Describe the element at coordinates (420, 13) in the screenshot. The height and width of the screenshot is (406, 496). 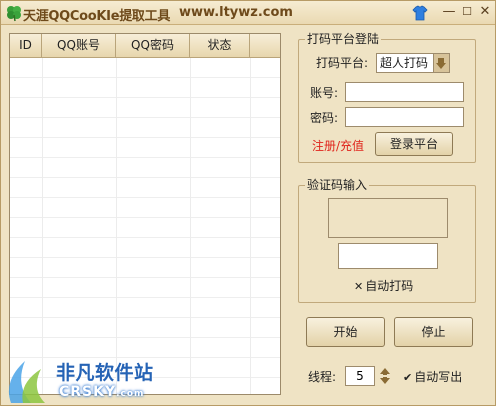
I see `shirt-icon` at that location.